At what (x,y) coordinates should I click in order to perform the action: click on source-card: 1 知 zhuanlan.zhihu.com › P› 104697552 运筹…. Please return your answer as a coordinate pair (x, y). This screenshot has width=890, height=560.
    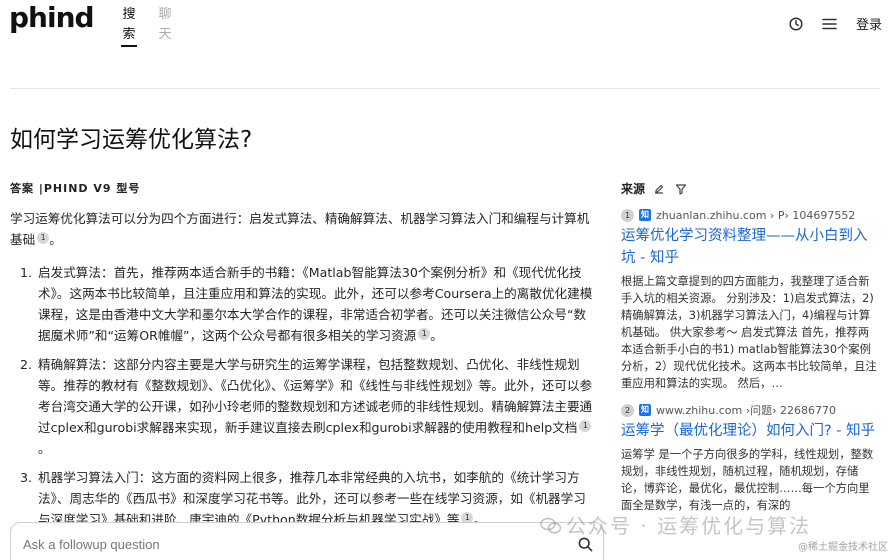
    Looking at the image, I should click on (750, 299).